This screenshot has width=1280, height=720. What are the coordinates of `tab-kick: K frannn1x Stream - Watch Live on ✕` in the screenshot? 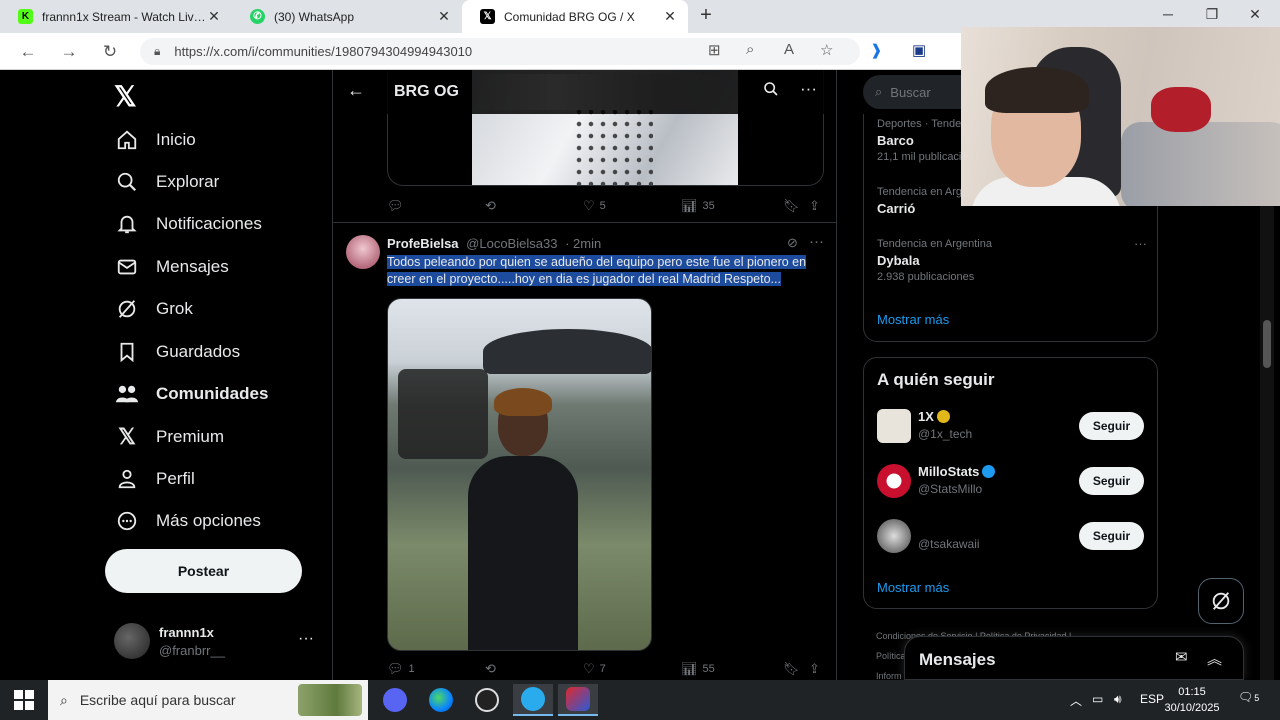 It's located at (116, 16).